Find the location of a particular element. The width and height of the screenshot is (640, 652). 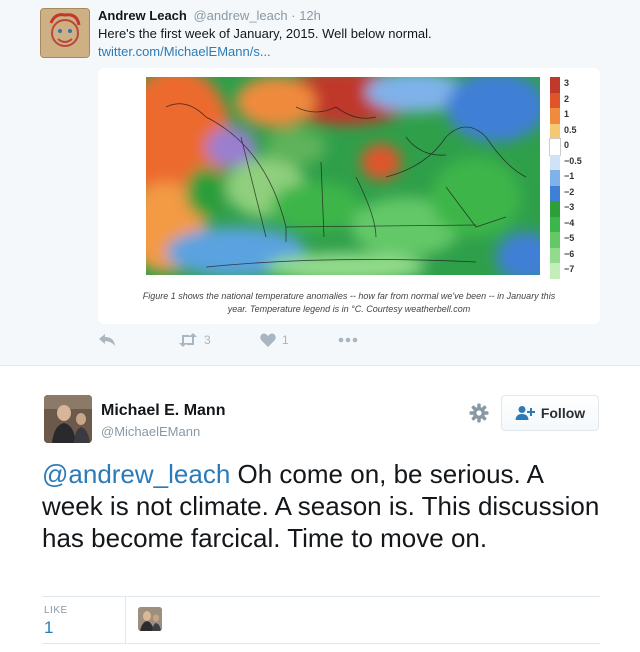

reply-button is located at coordinates (107, 340).